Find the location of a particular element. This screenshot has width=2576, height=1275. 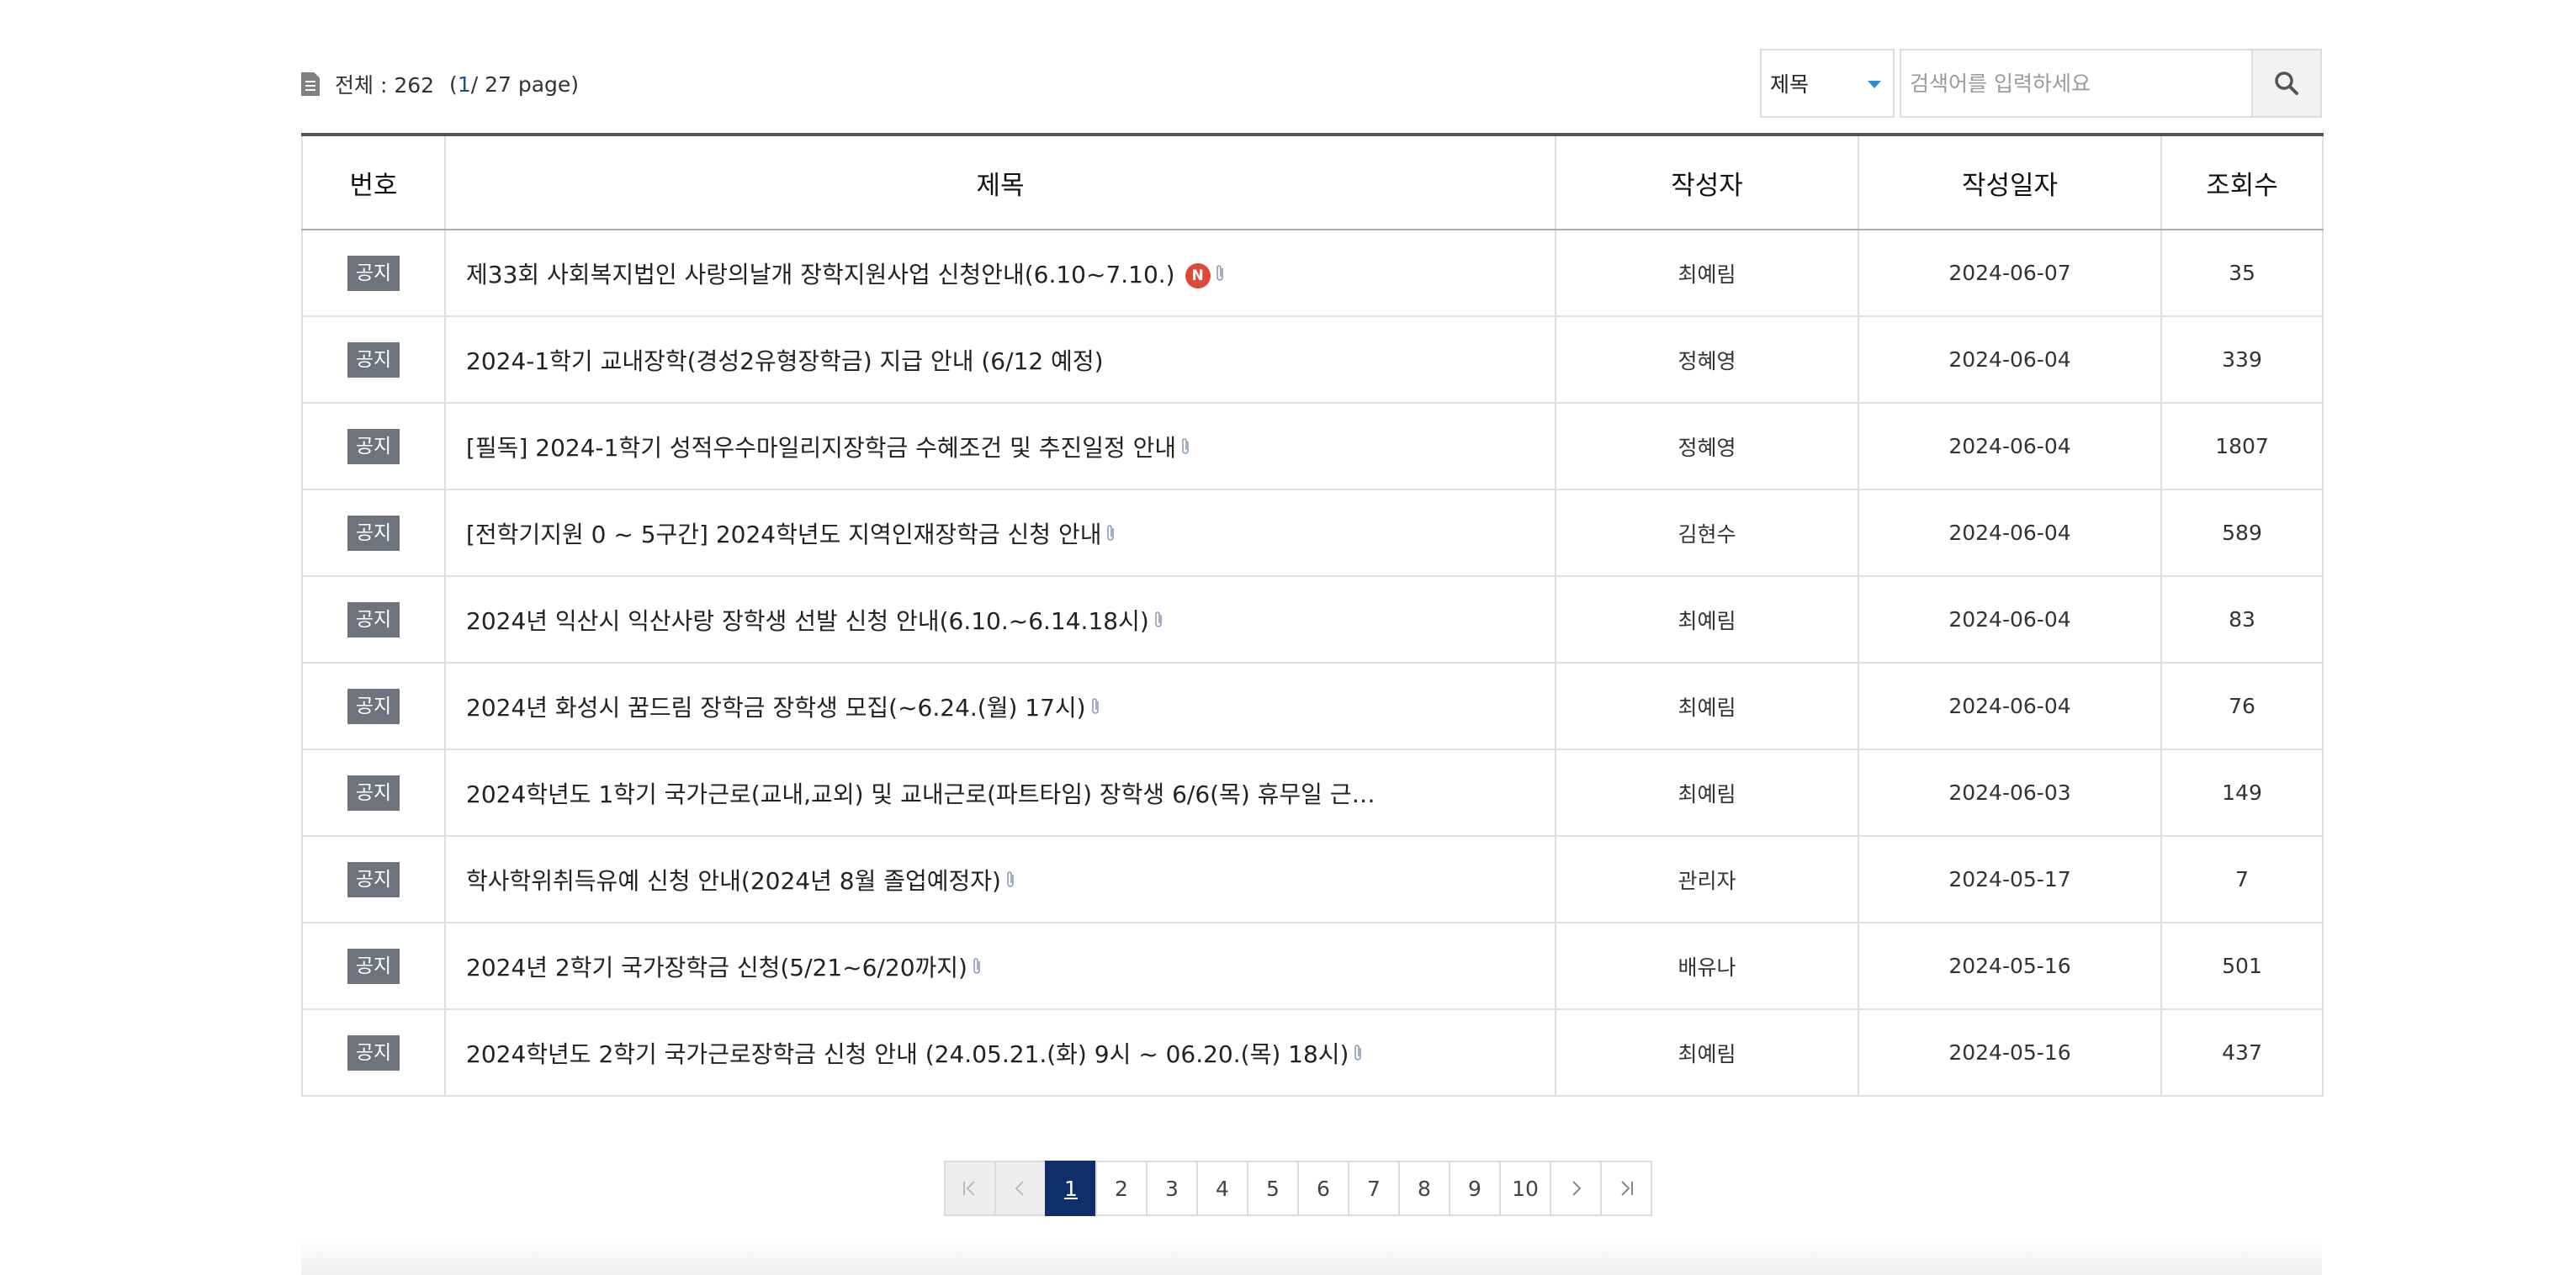

next-page-button is located at coordinates (1576, 1188).